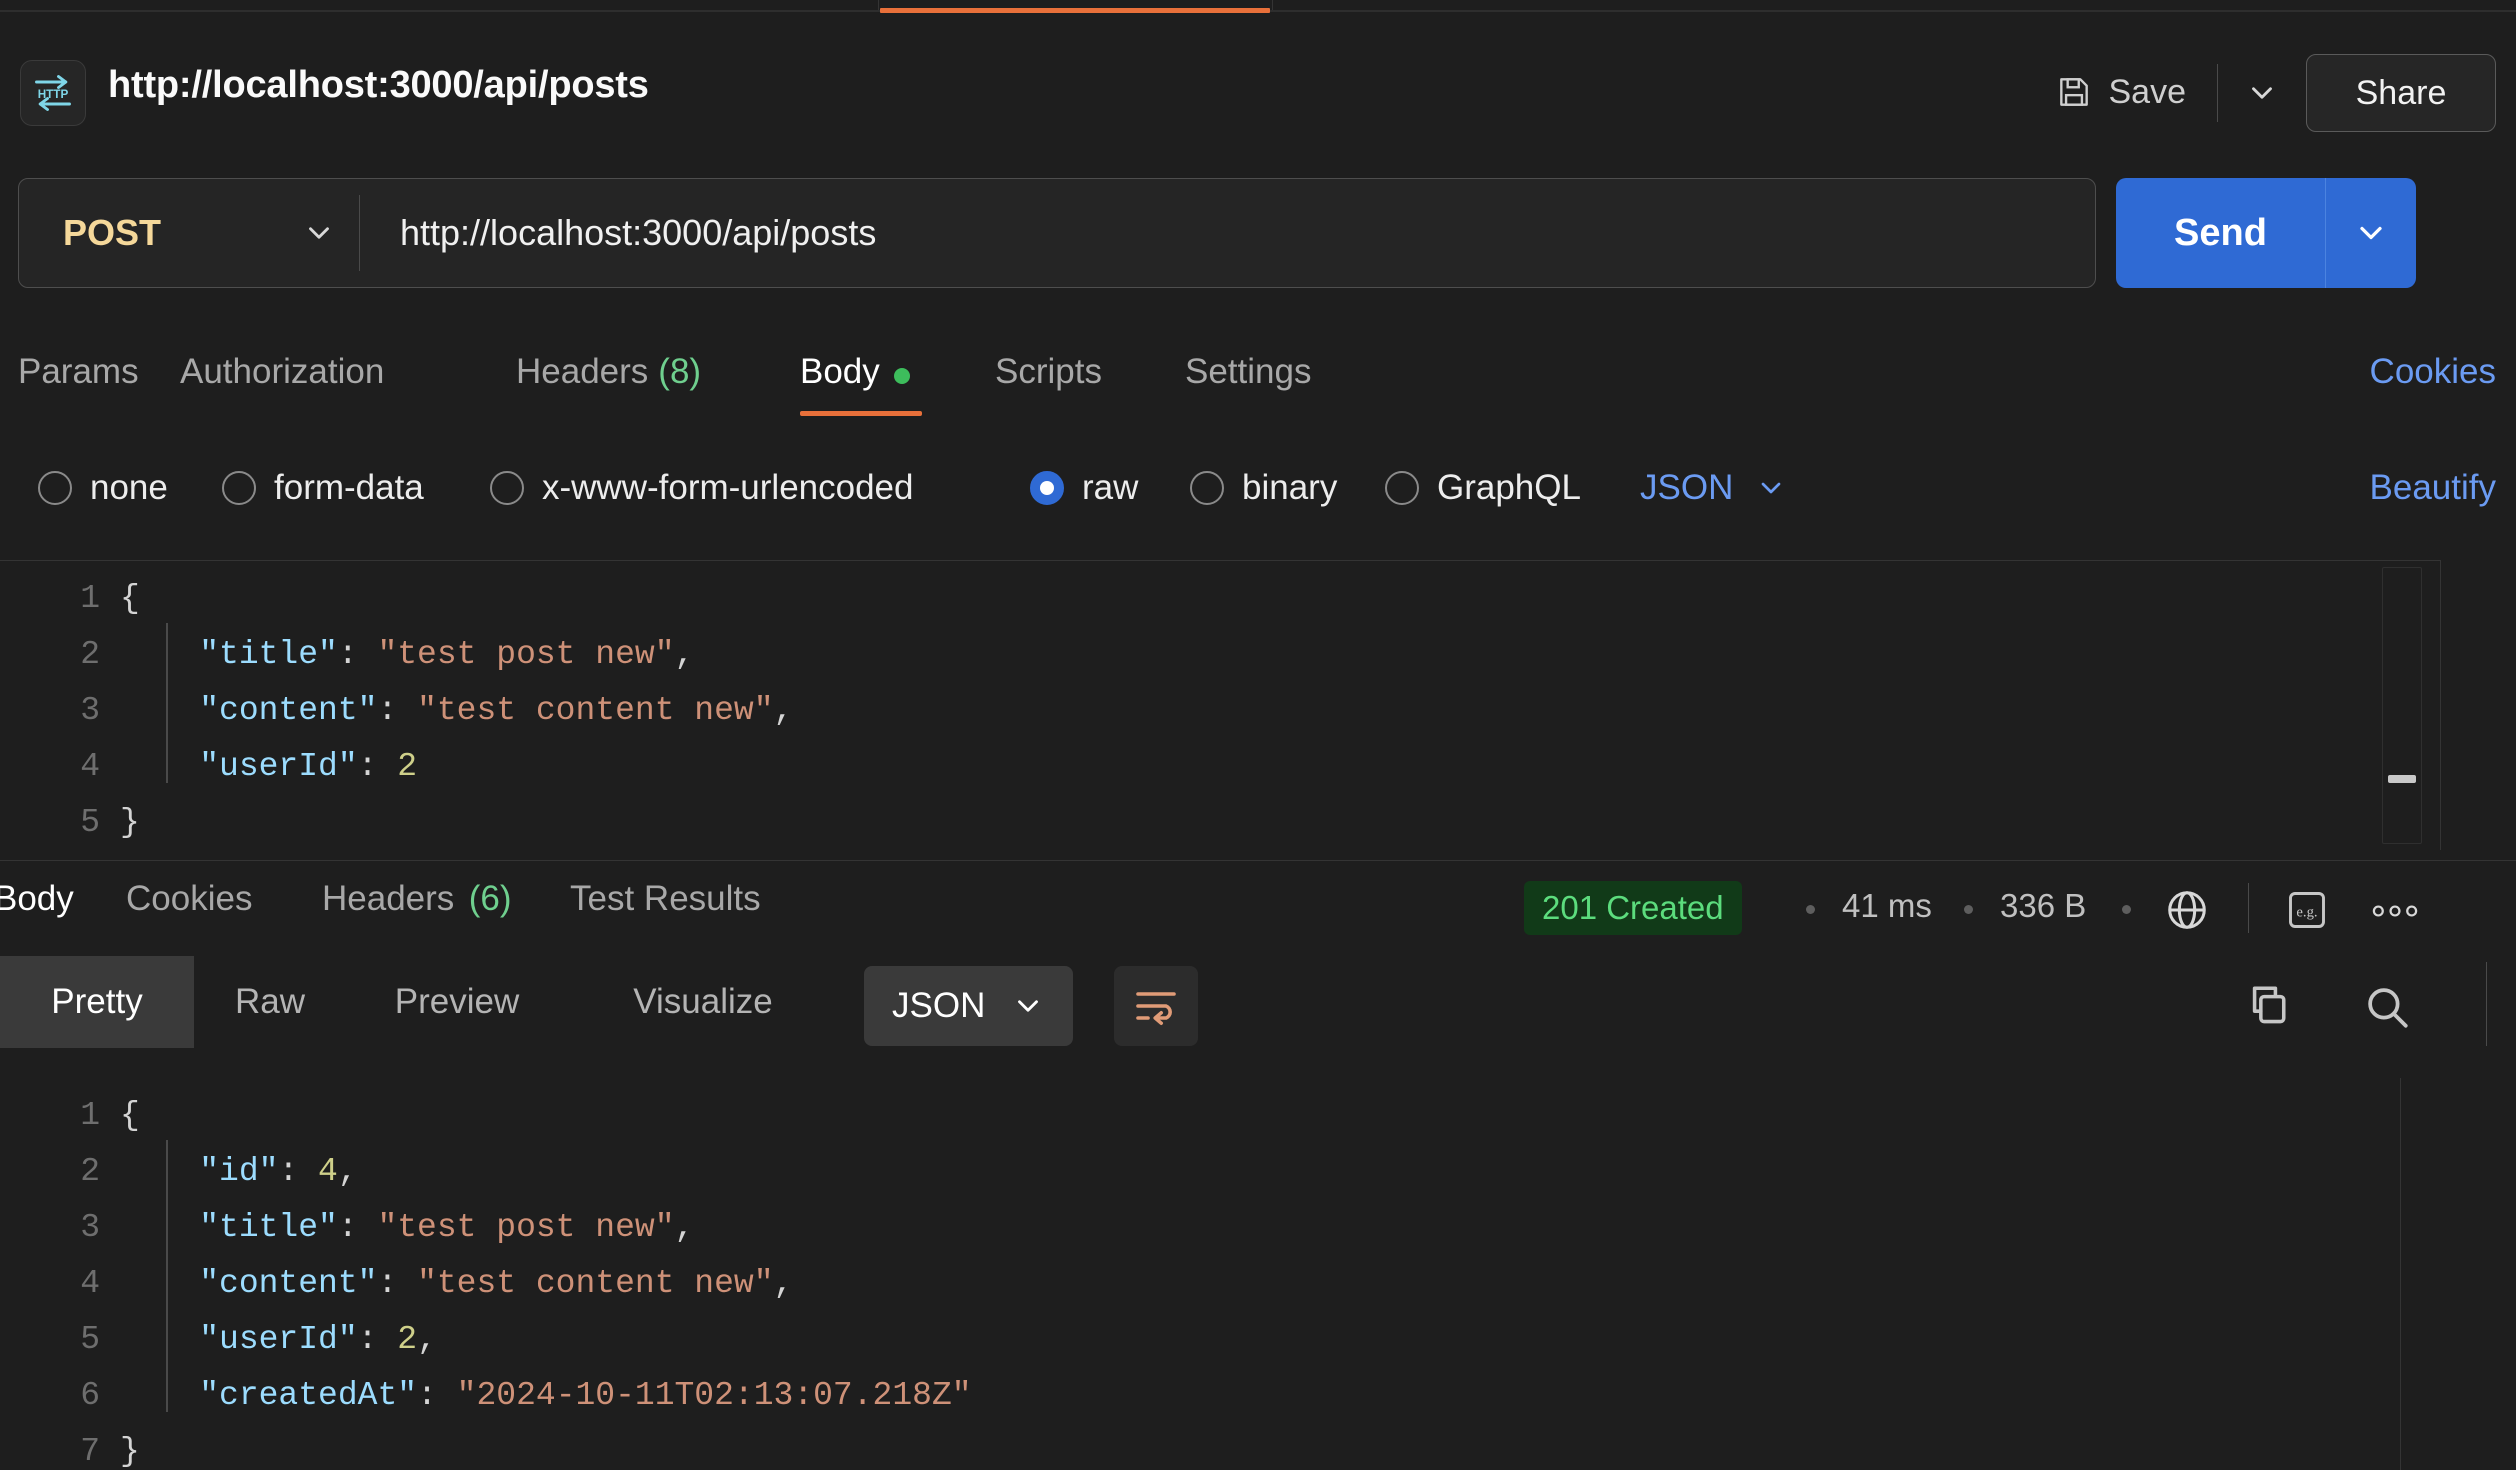 The height and width of the screenshot is (1470, 2516). I want to click on body-format-selector: JSON, so click(1713, 488).